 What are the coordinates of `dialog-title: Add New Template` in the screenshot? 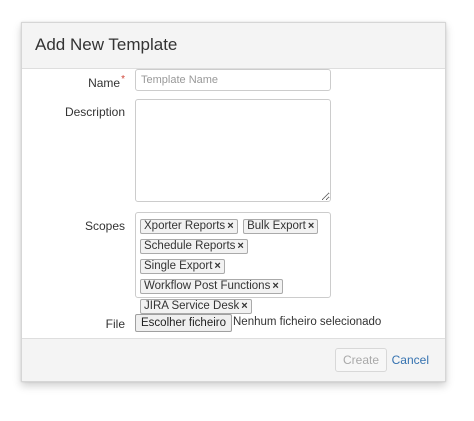 It's located at (106, 44).